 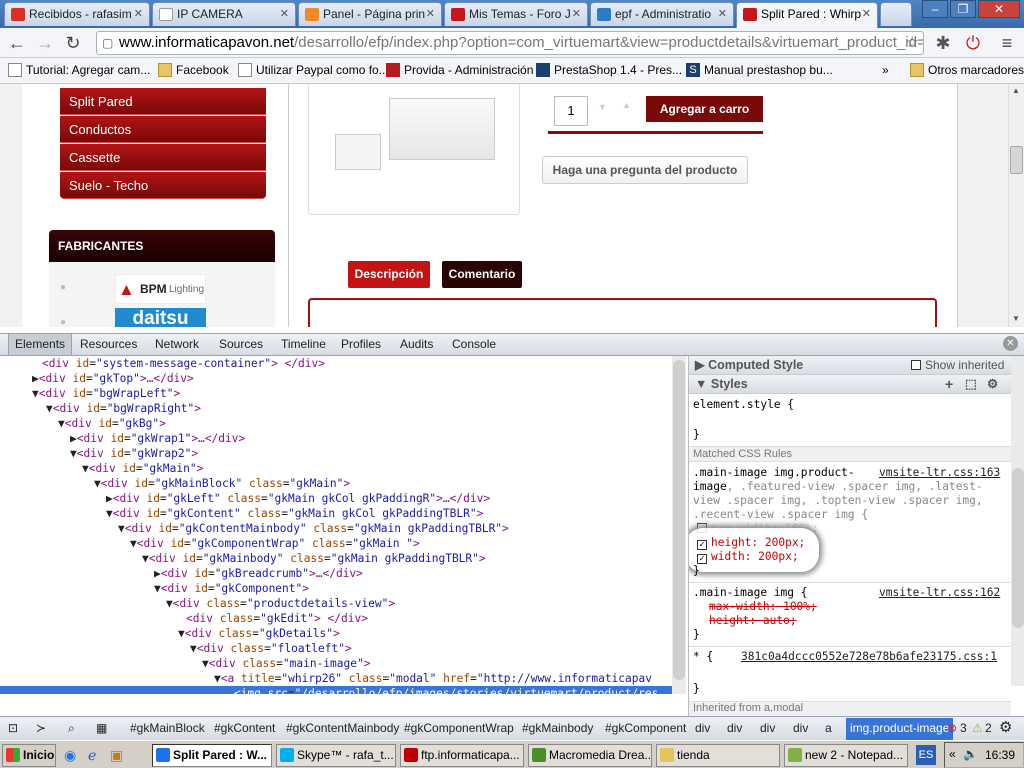 What do you see at coordinates (916, 365) in the screenshot?
I see `checkbox` at bounding box center [916, 365].